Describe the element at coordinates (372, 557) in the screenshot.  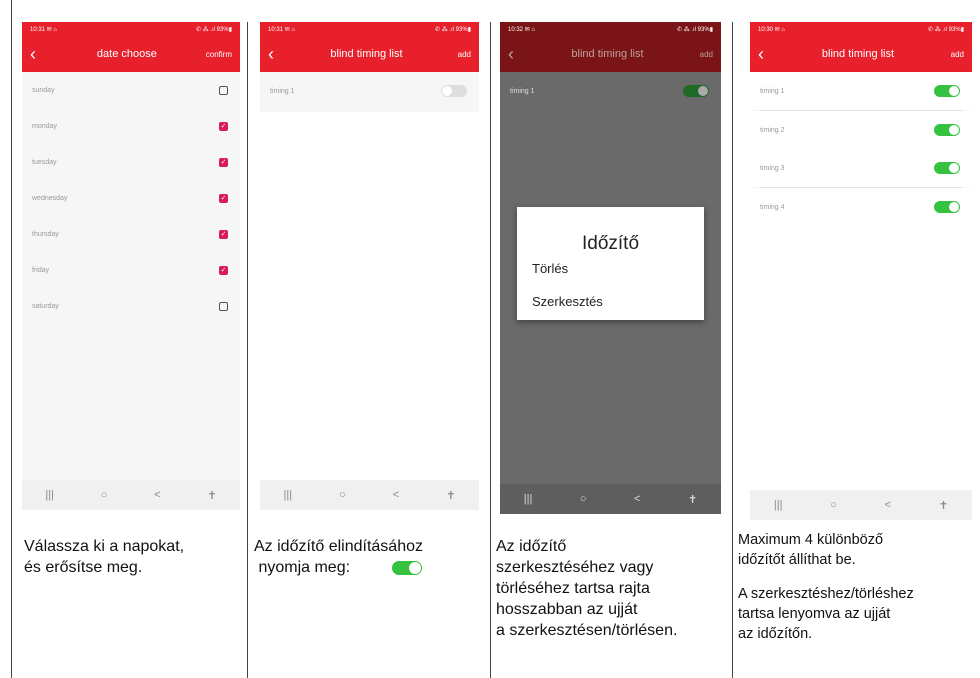
I see `caption-step-2: Az időzítő elindításához nyomja meg:` at that location.